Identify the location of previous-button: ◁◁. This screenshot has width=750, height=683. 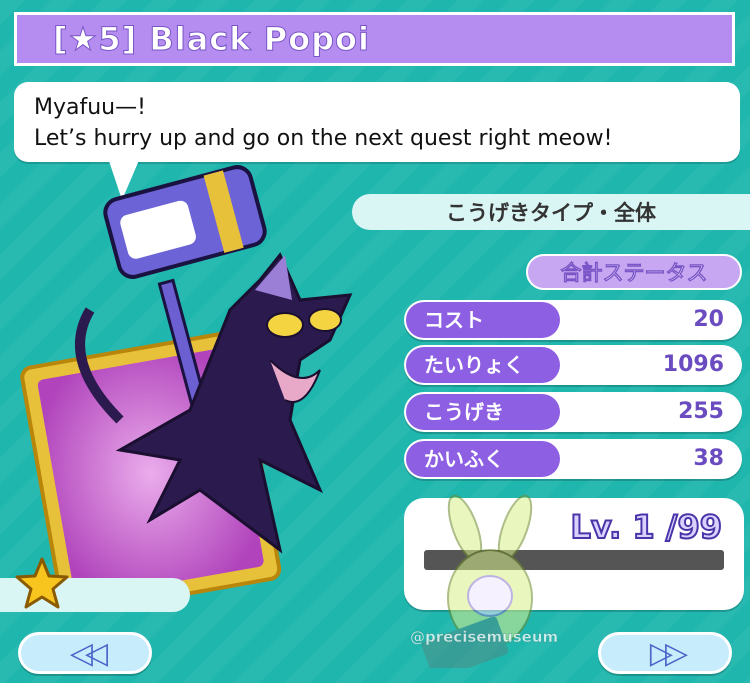
(85, 653).